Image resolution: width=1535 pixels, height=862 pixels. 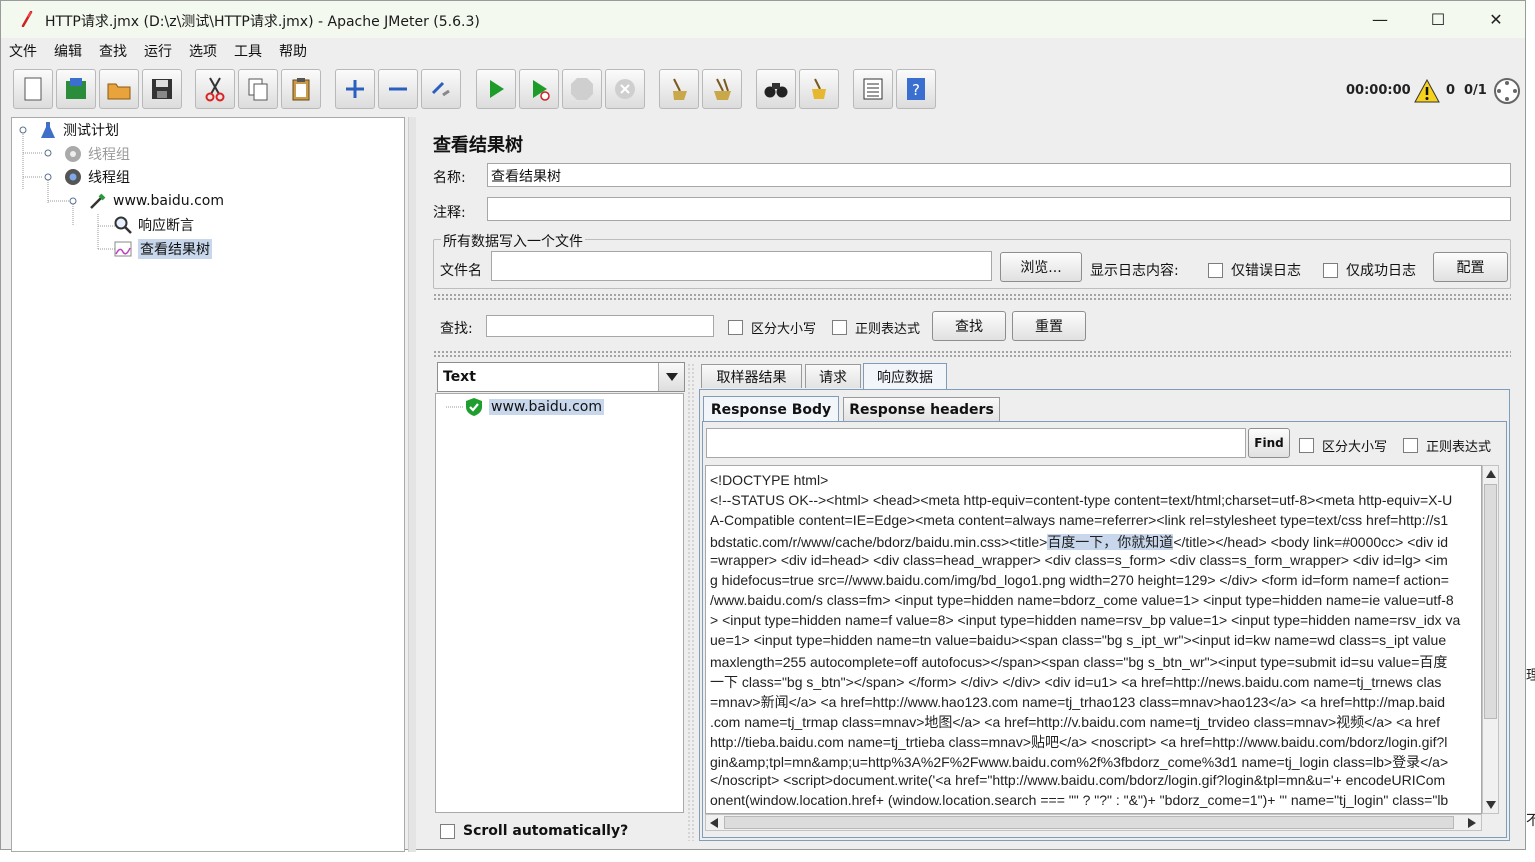 What do you see at coordinates (691, 602) in the screenshot?
I see `split-handle-vertical` at bounding box center [691, 602].